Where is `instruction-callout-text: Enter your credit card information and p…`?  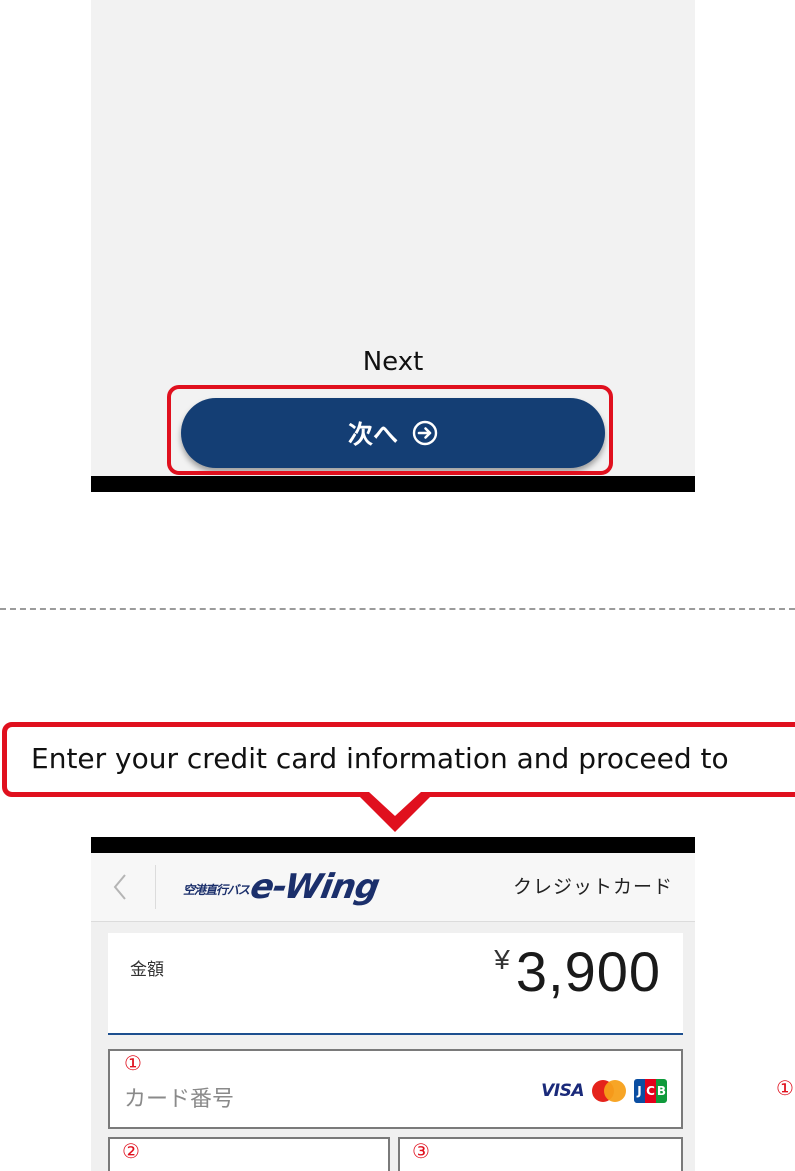
instruction-callout-text: Enter your credit card information and p… is located at coordinates (380, 758).